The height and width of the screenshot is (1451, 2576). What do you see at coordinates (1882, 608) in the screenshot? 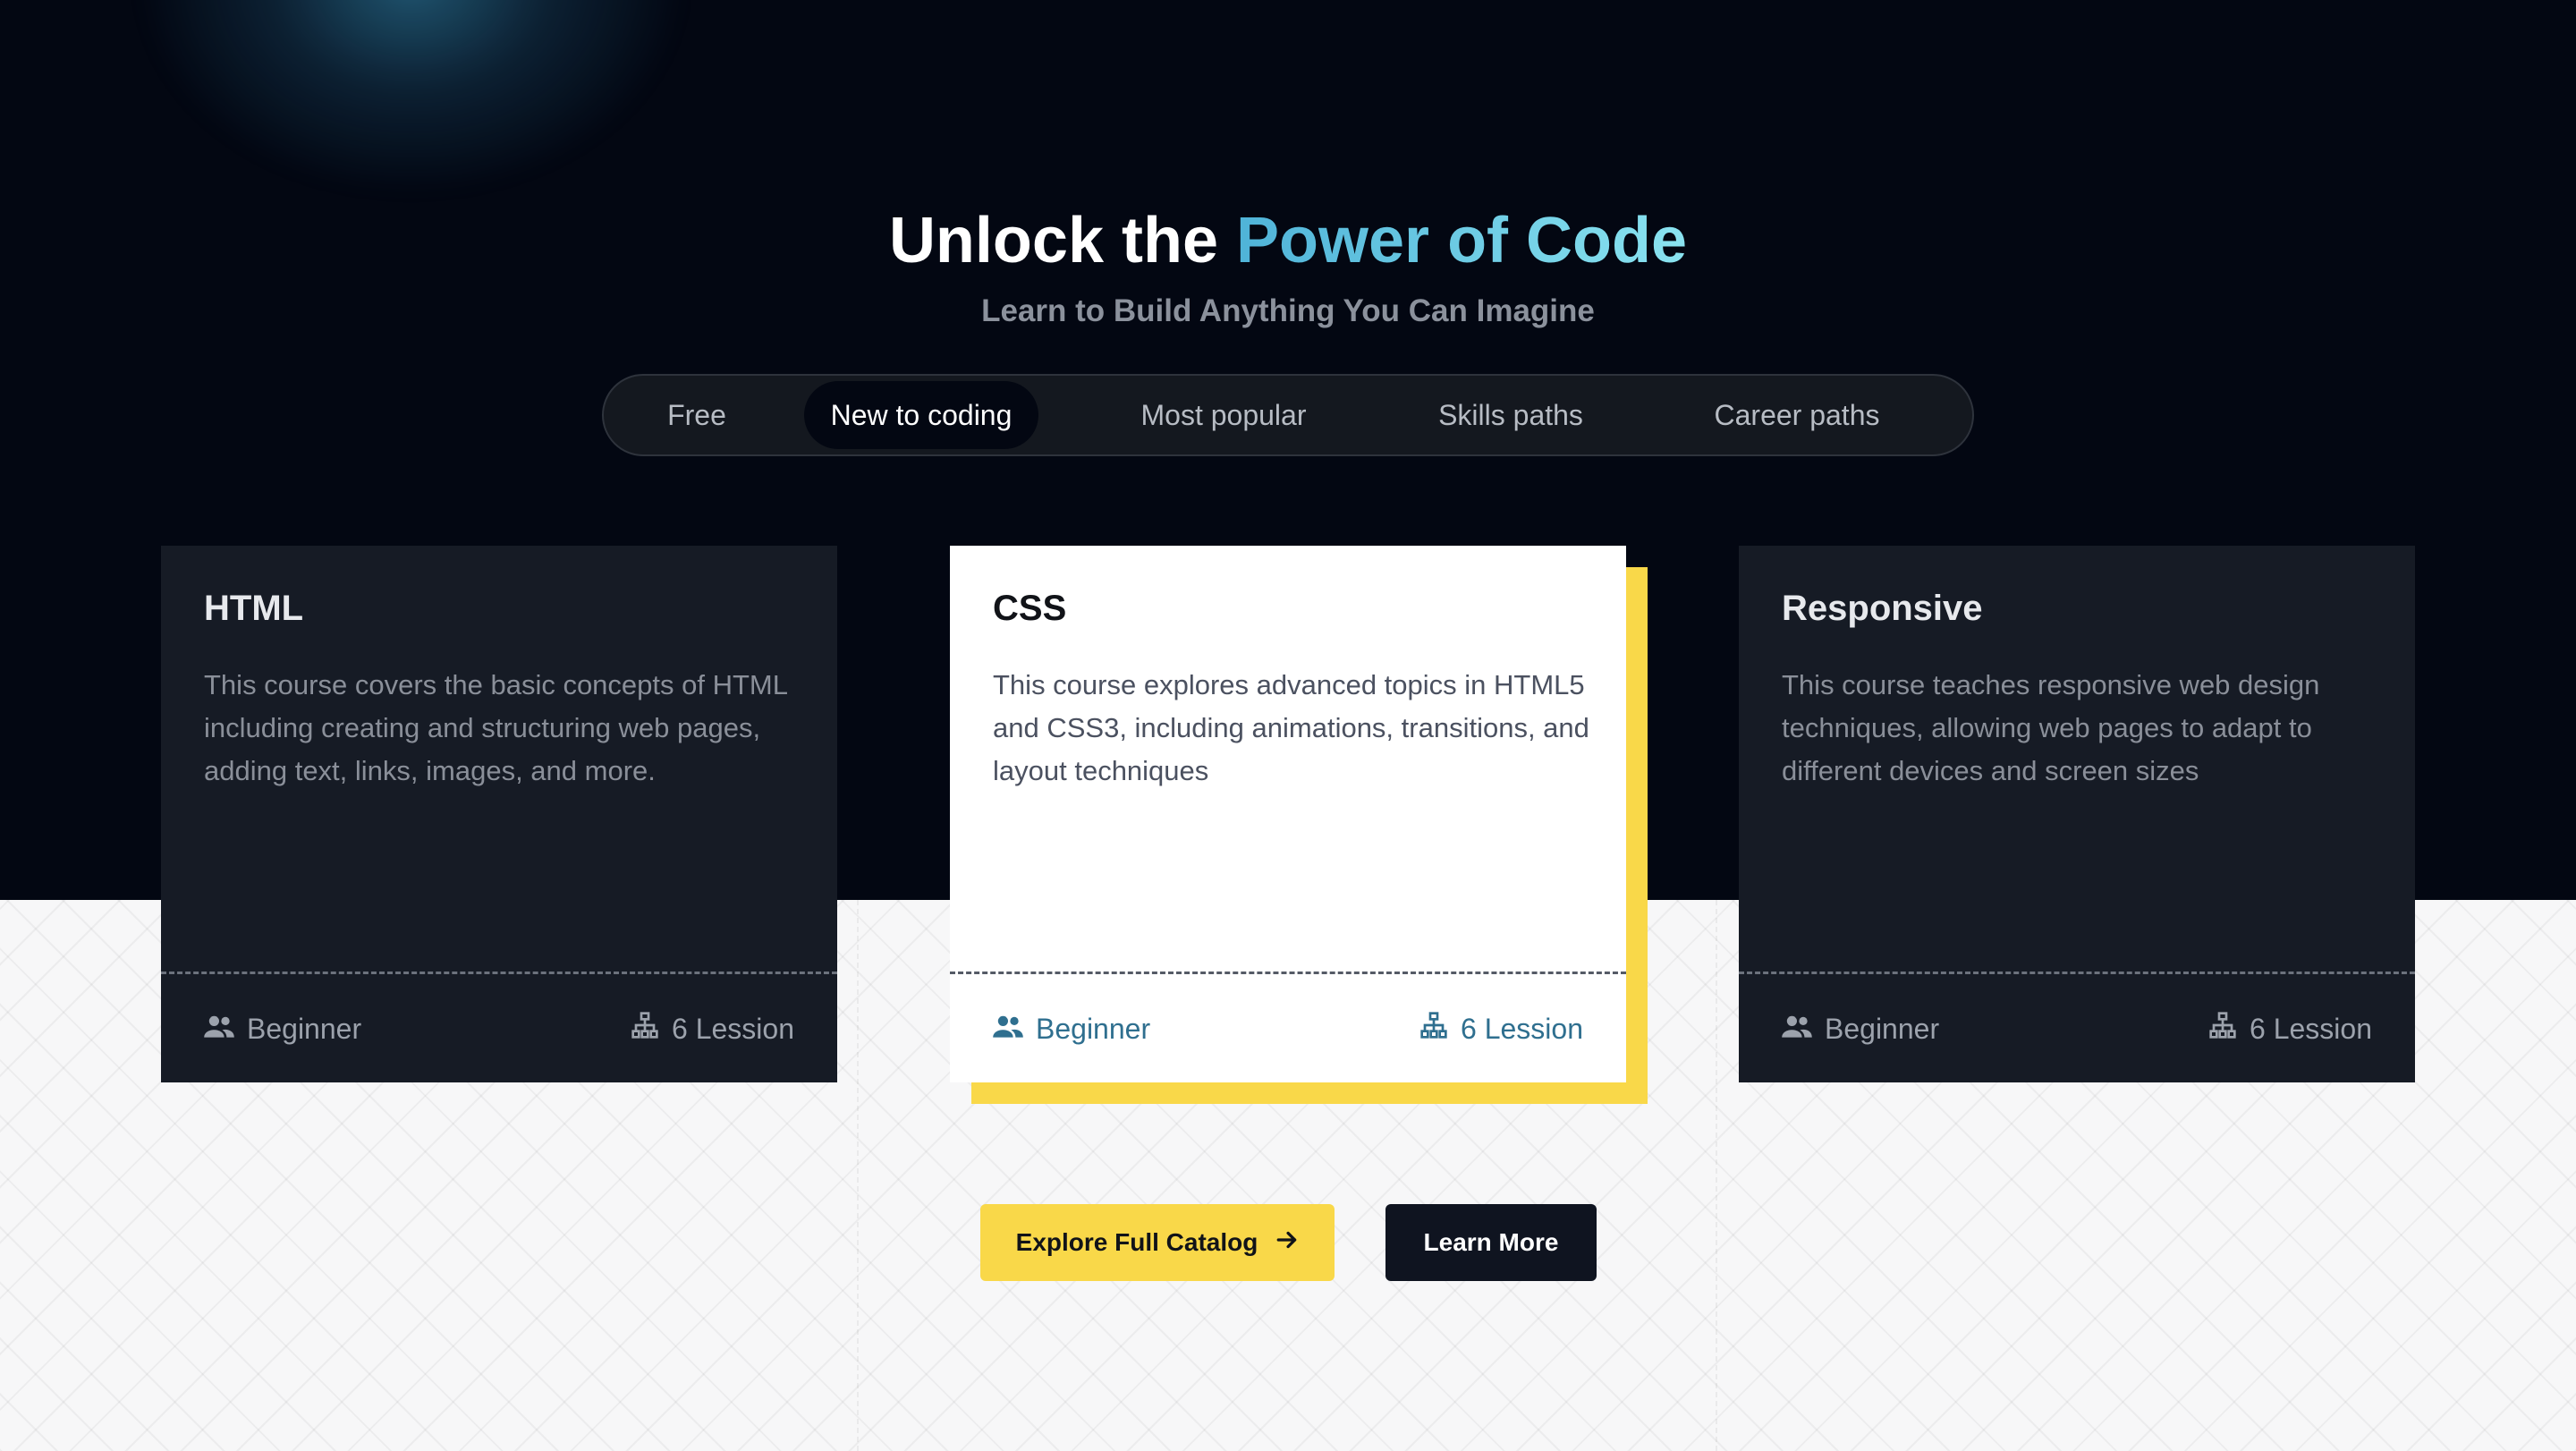
I see `course-title: Responsive` at bounding box center [1882, 608].